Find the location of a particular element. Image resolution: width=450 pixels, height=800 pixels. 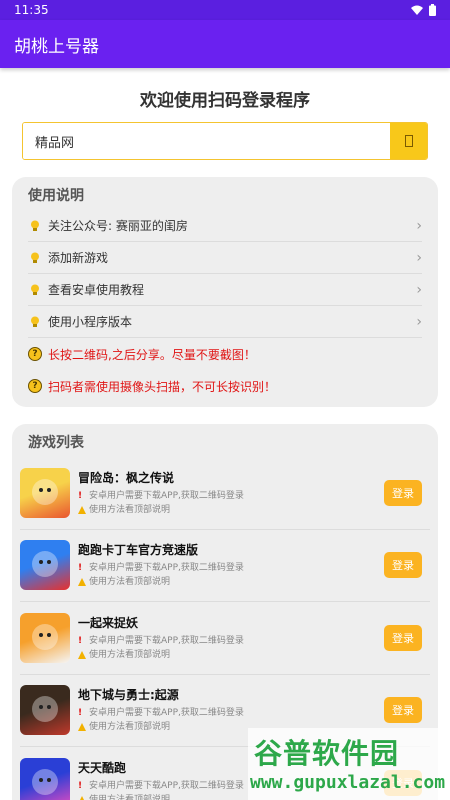

watermark: 谷普软件园 www.gupuxlazal.com is located at coordinates (349, 764).